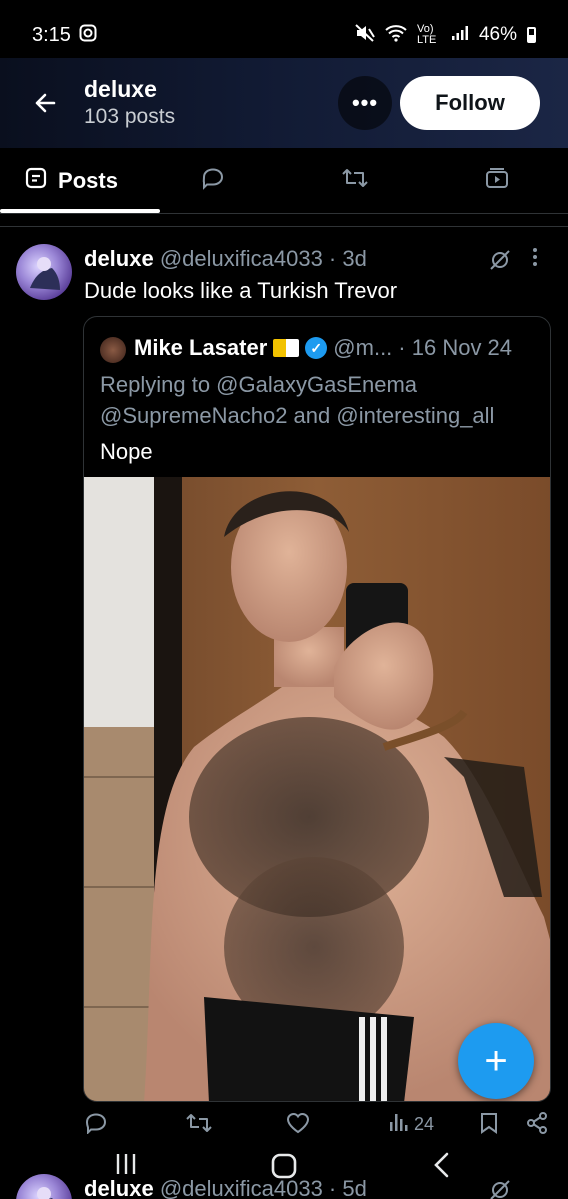  What do you see at coordinates (113, 350) in the screenshot?
I see `quote-avatar` at bounding box center [113, 350].